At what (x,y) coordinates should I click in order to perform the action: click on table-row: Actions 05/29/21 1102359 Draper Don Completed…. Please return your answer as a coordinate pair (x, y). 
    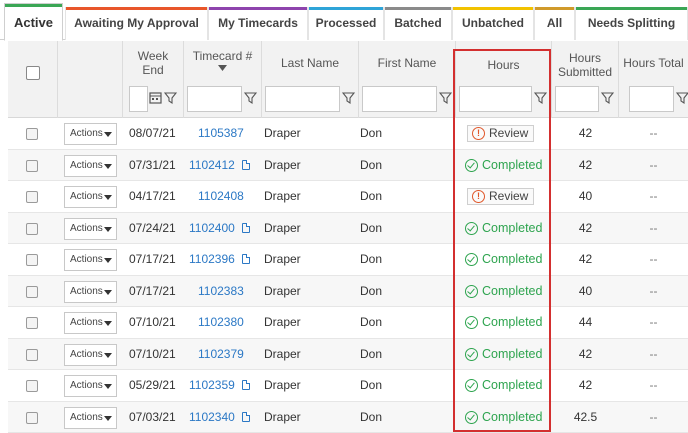
    Looking at the image, I should click on (348, 386).